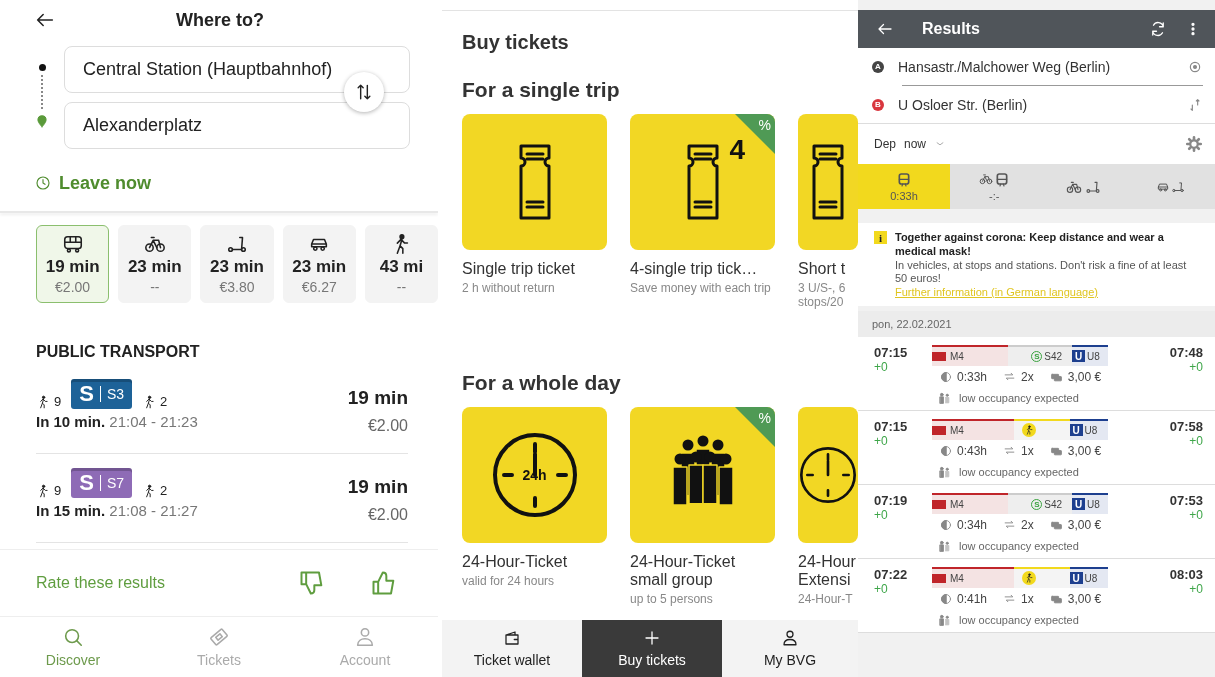  What do you see at coordinates (822, 269) in the screenshot?
I see `ticket-title: Short t` at bounding box center [822, 269].